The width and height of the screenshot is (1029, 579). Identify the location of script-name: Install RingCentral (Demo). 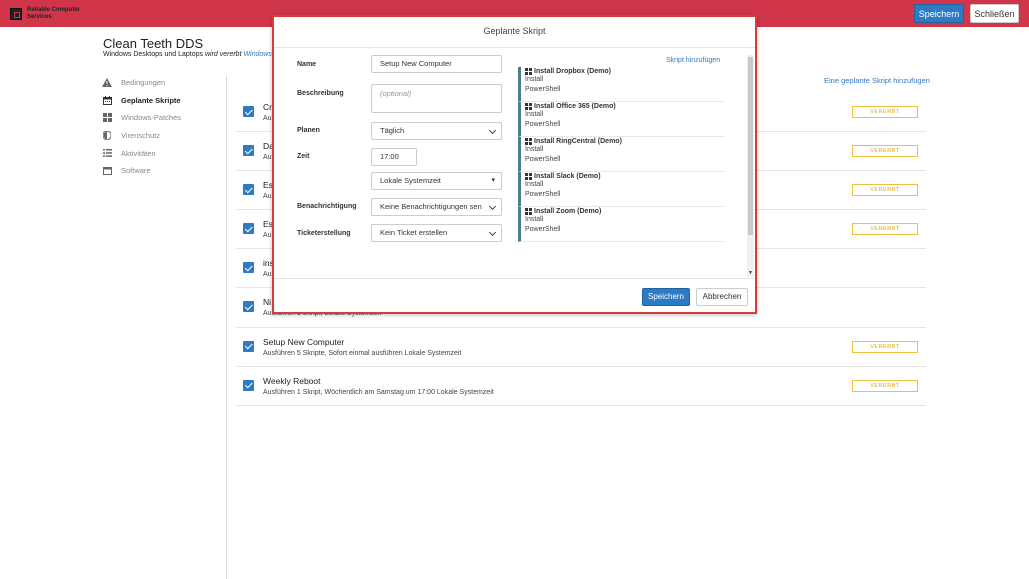
(625, 141).